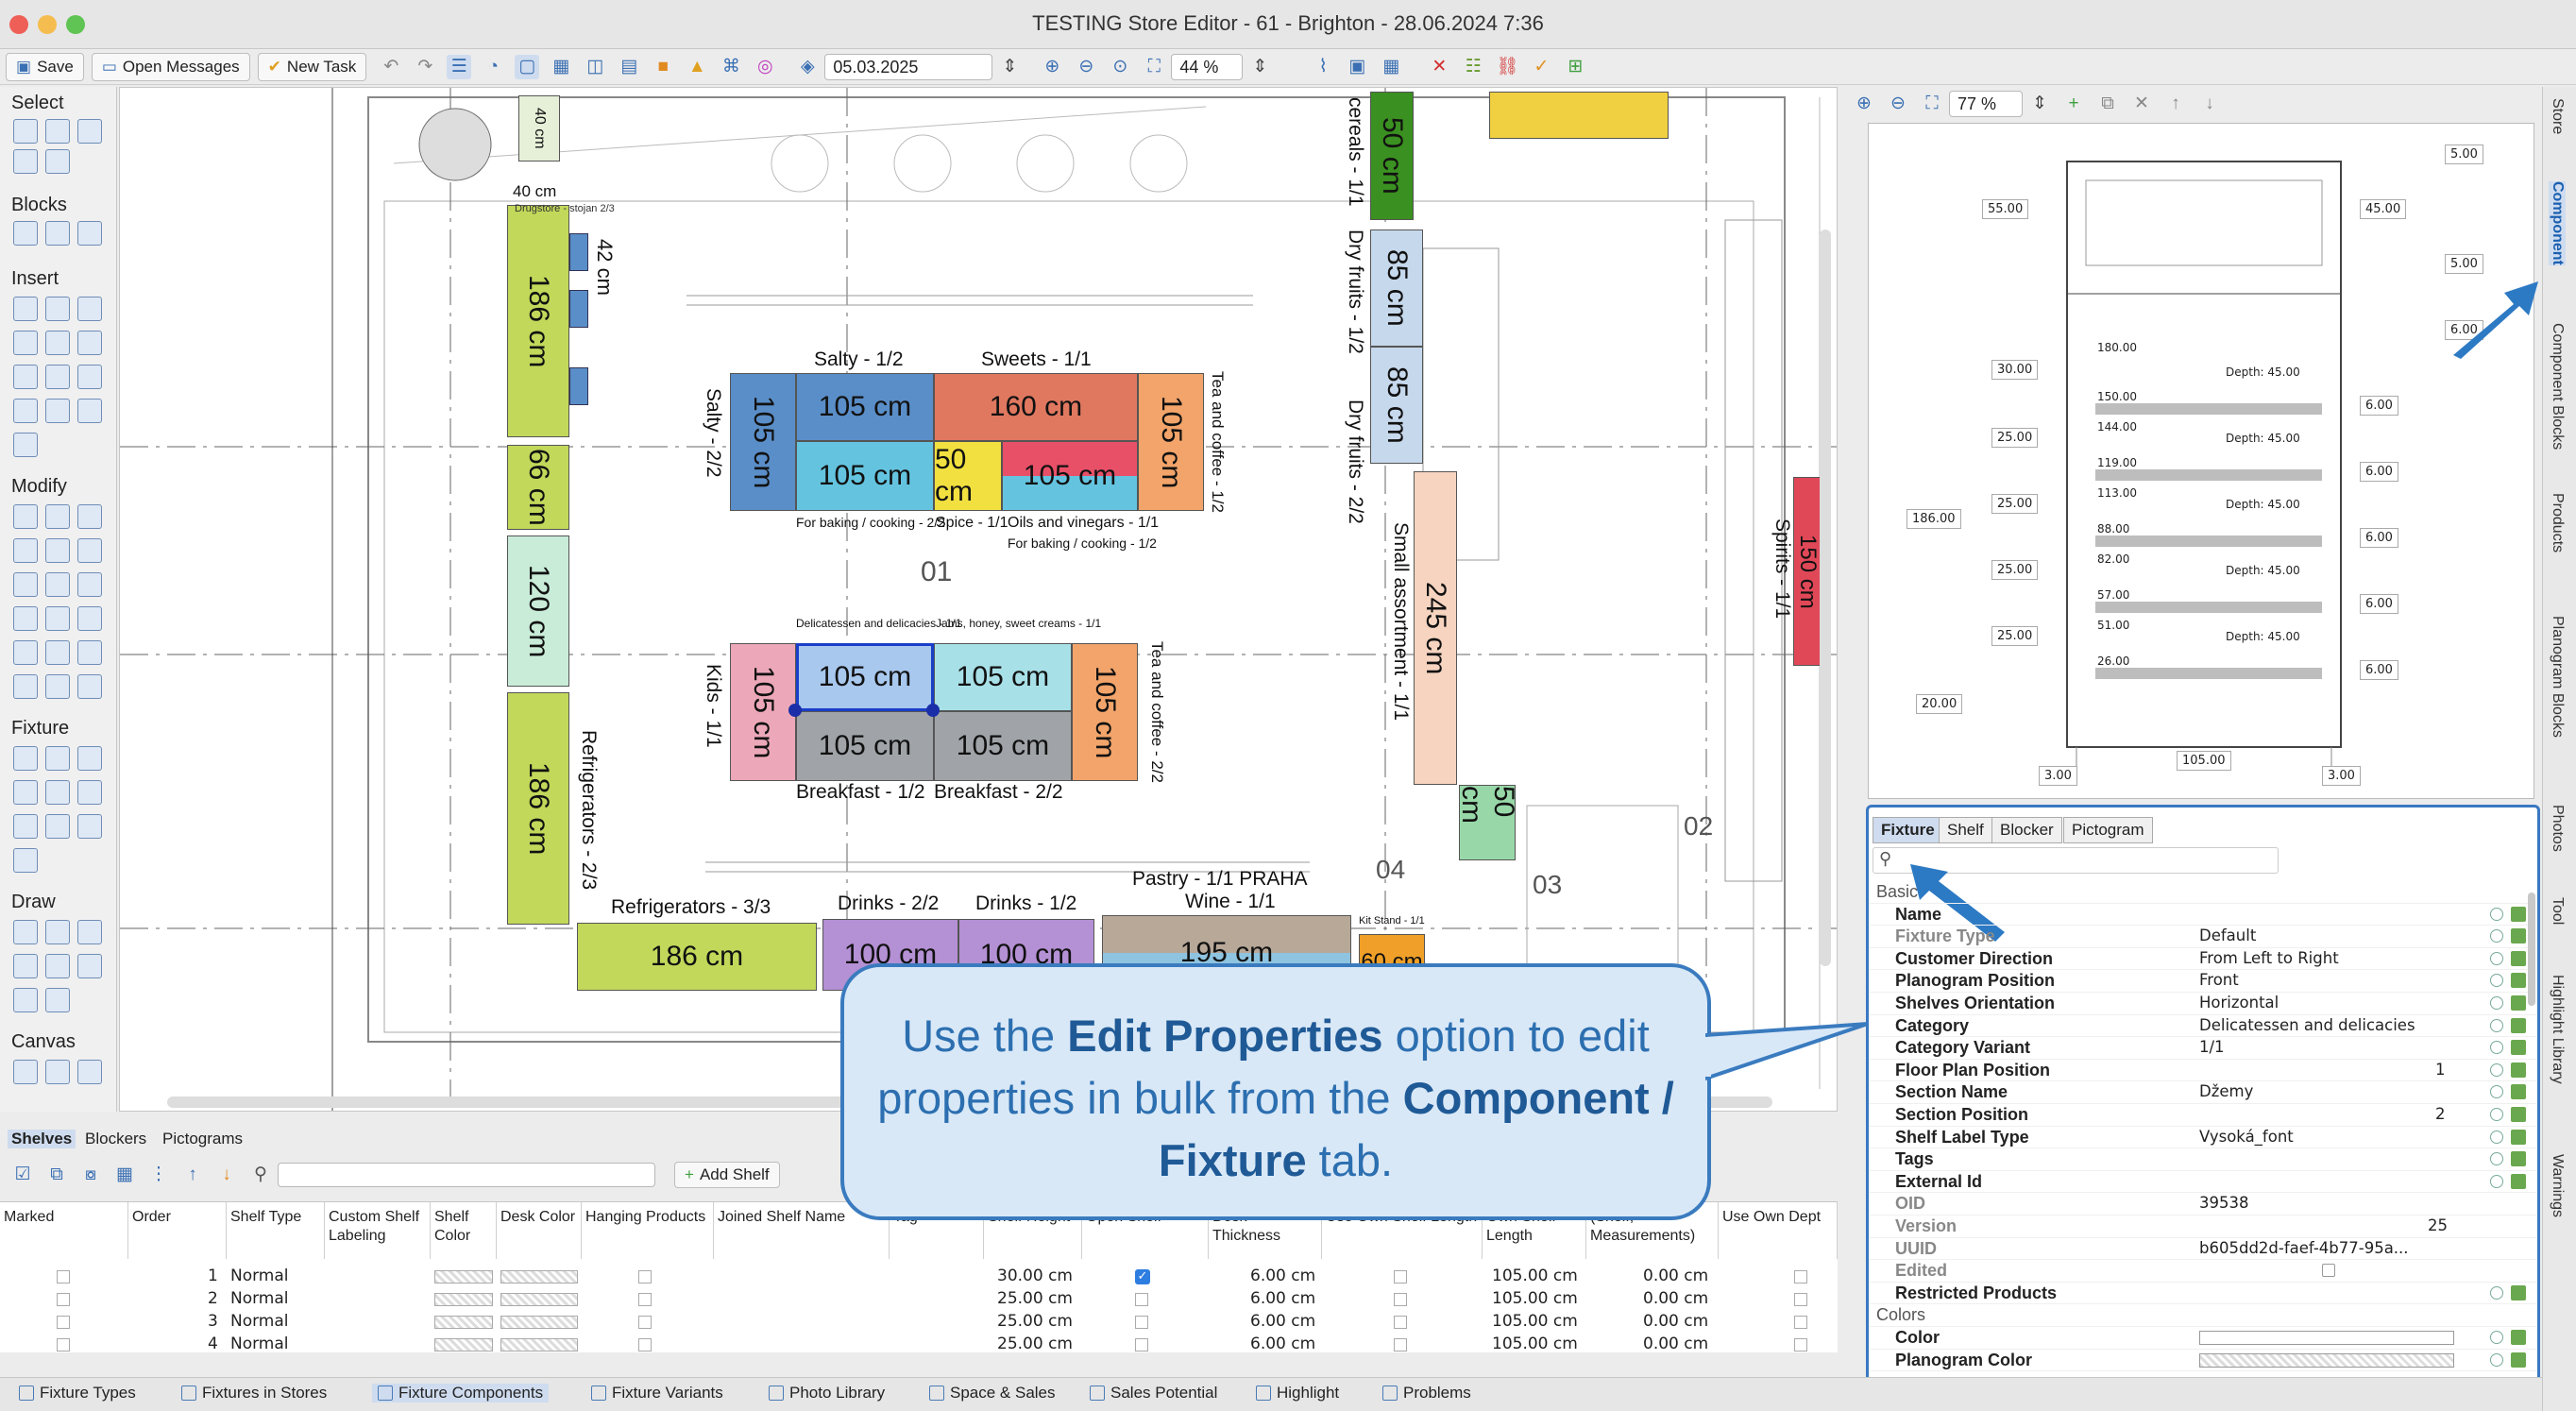  What do you see at coordinates (538, 611) in the screenshot?
I see `fixture-120: 120 cm` at bounding box center [538, 611].